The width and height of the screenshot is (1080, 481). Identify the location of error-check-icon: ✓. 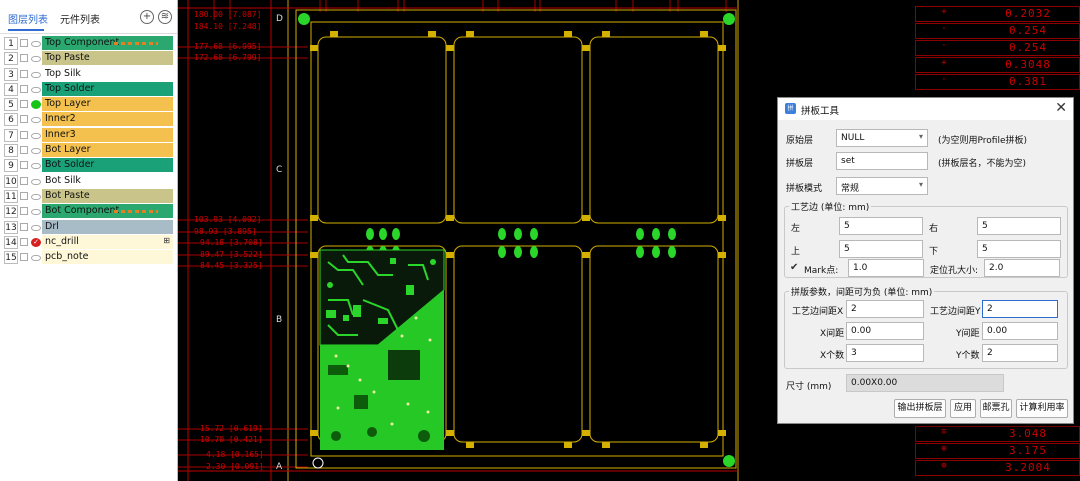
(36, 242).